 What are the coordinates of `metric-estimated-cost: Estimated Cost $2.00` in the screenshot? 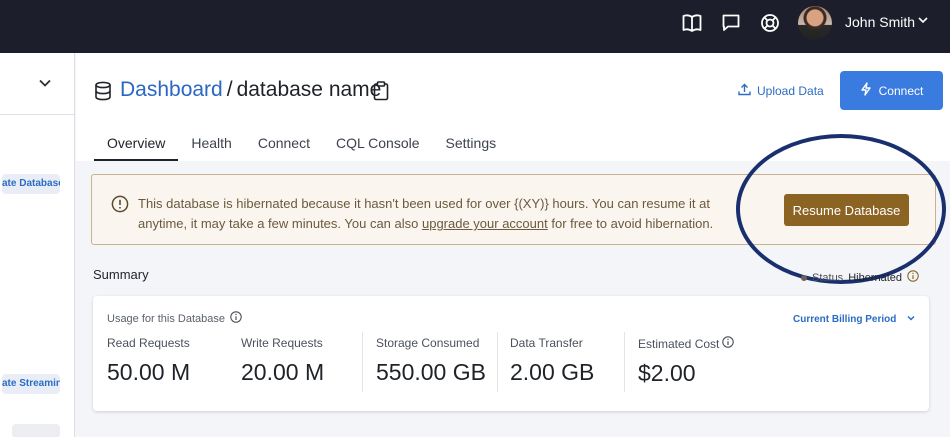 It's located at (686, 361).